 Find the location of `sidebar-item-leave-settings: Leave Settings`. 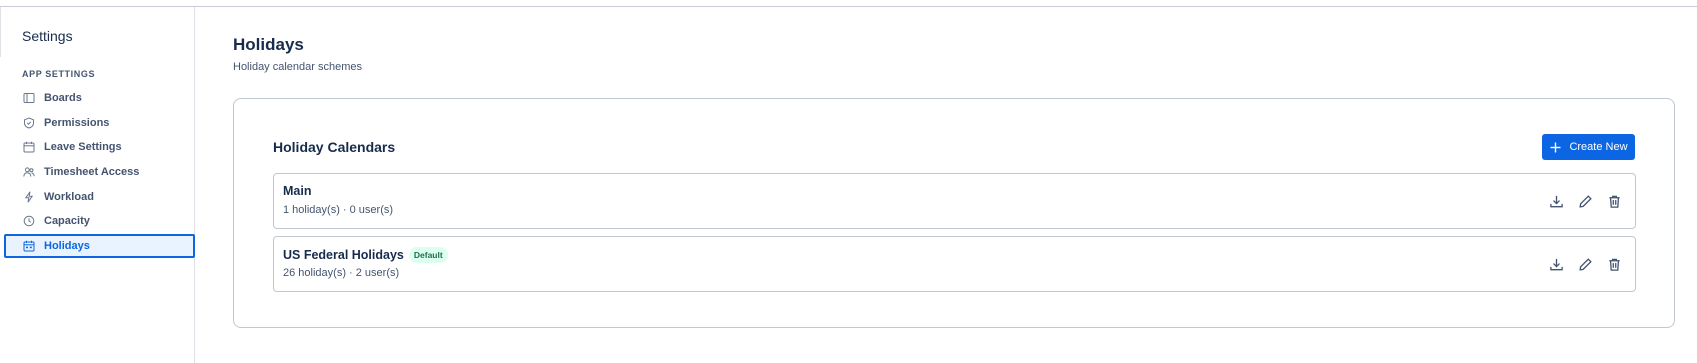

sidebar-item-leave-settings: Leave Settings is located at coordinates (99, 147).